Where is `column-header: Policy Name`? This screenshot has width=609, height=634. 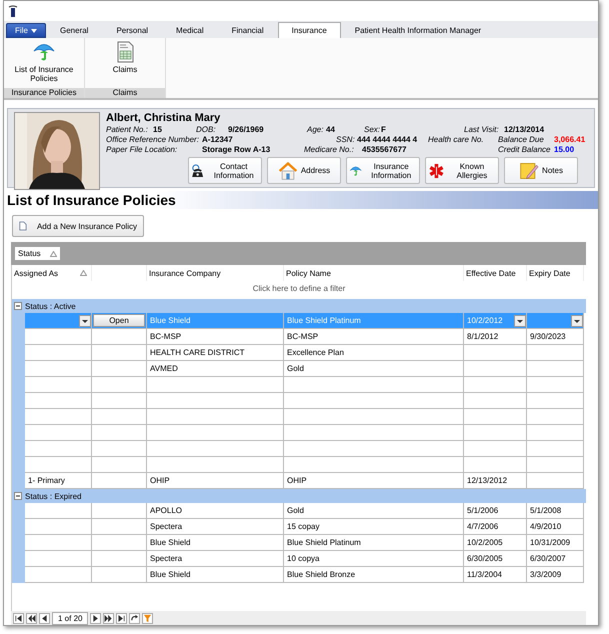 column-header: Policy Name is located at coordinates (374, 273).